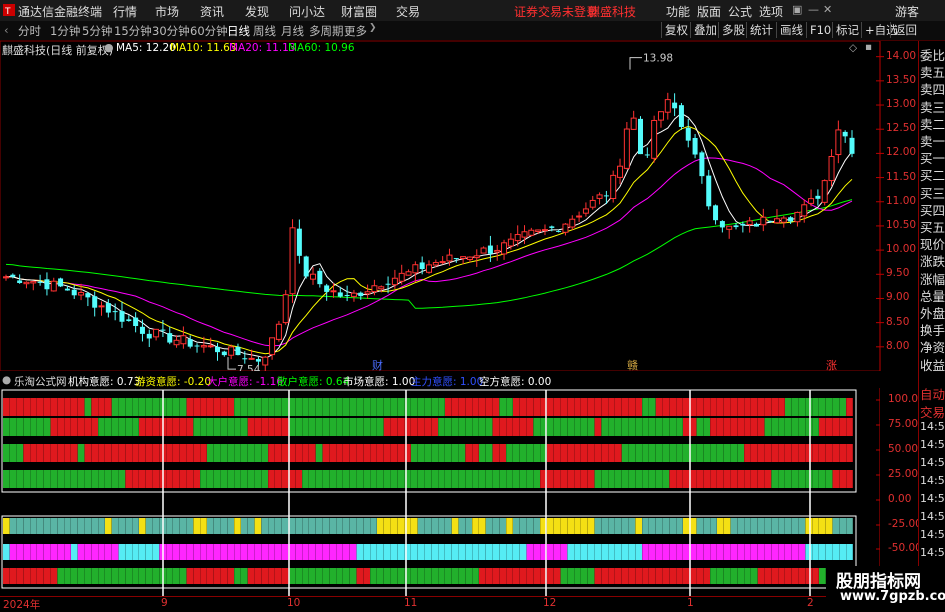 This screenshot has width=945, height=612. Describe the element at coordinates (905, 30) in the screenshot. I see `btn-back: 返回` at that location.